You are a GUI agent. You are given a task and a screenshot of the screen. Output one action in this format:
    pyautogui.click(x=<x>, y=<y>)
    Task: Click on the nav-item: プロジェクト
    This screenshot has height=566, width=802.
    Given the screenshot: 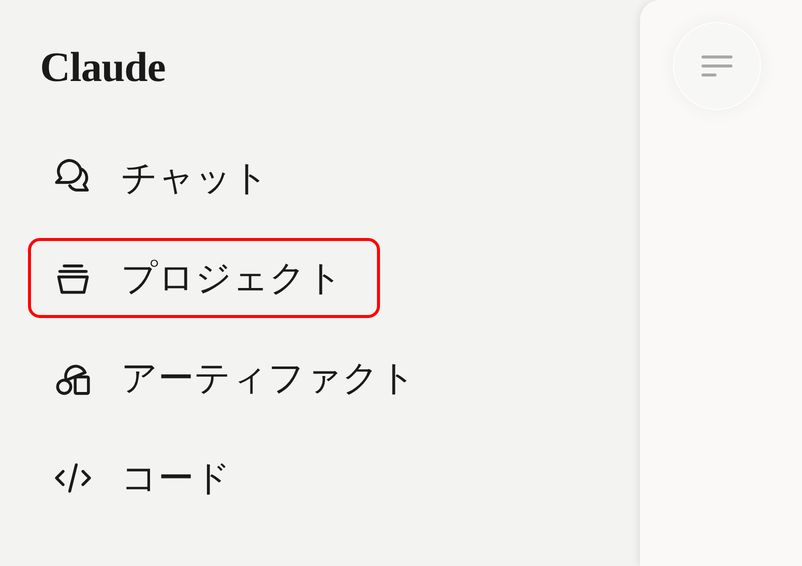 What is the action you would take?
    pyautogui.click(x=204, y=278)
    